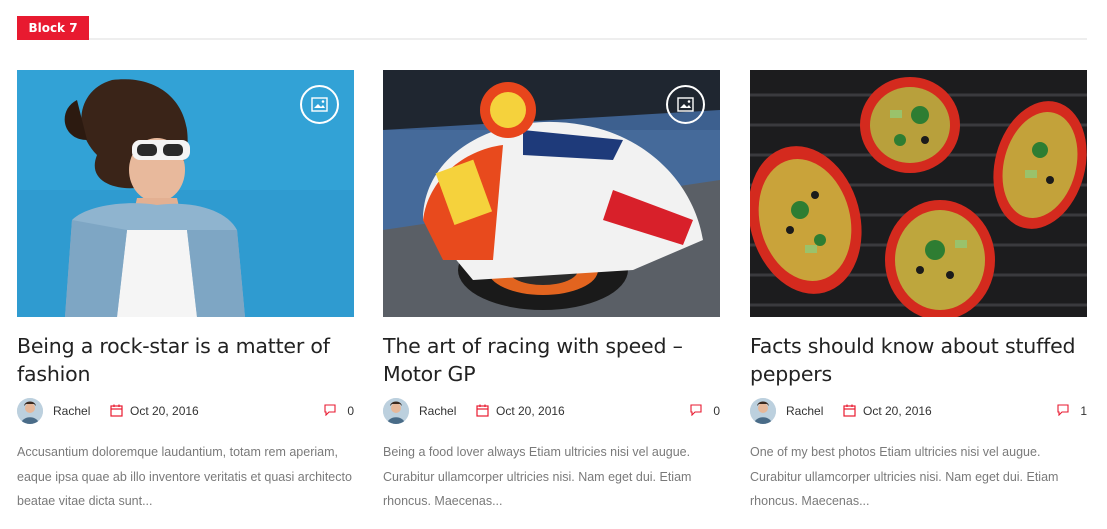  I want to click on block-title-tag: Block 7, so click(53, 28).